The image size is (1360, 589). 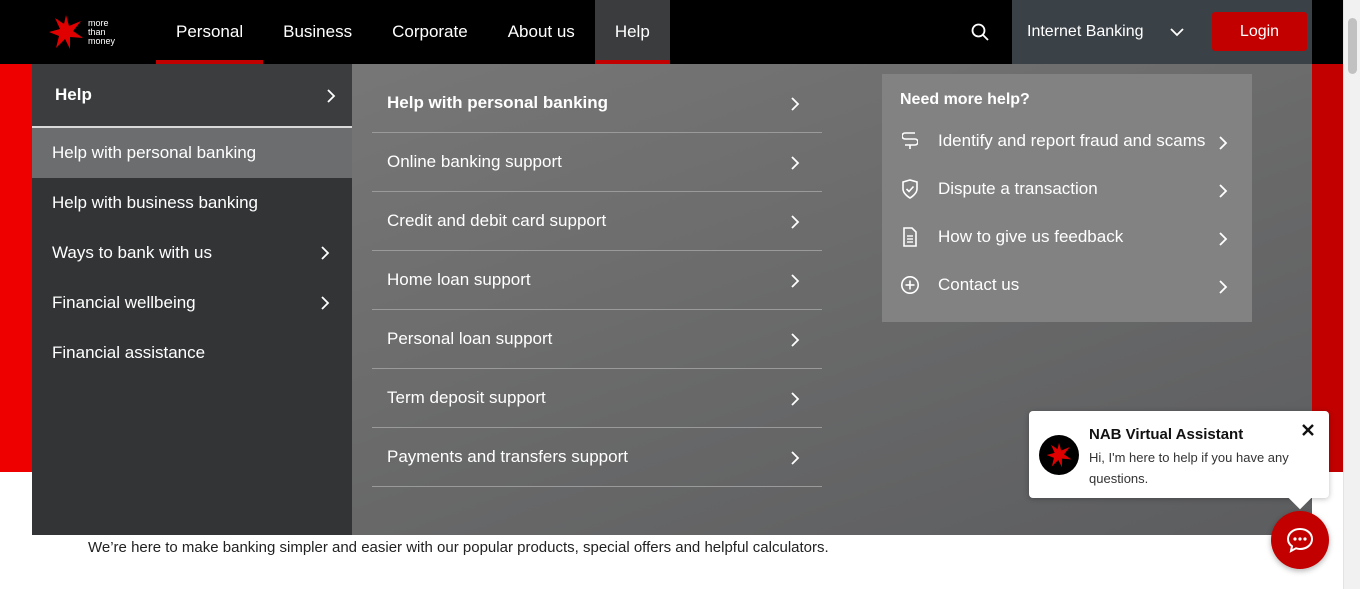 What do you see at coordinates (73, 94) in the screenshot?
I see `menu-heading-label: Help` at bounding box center [73, 94].